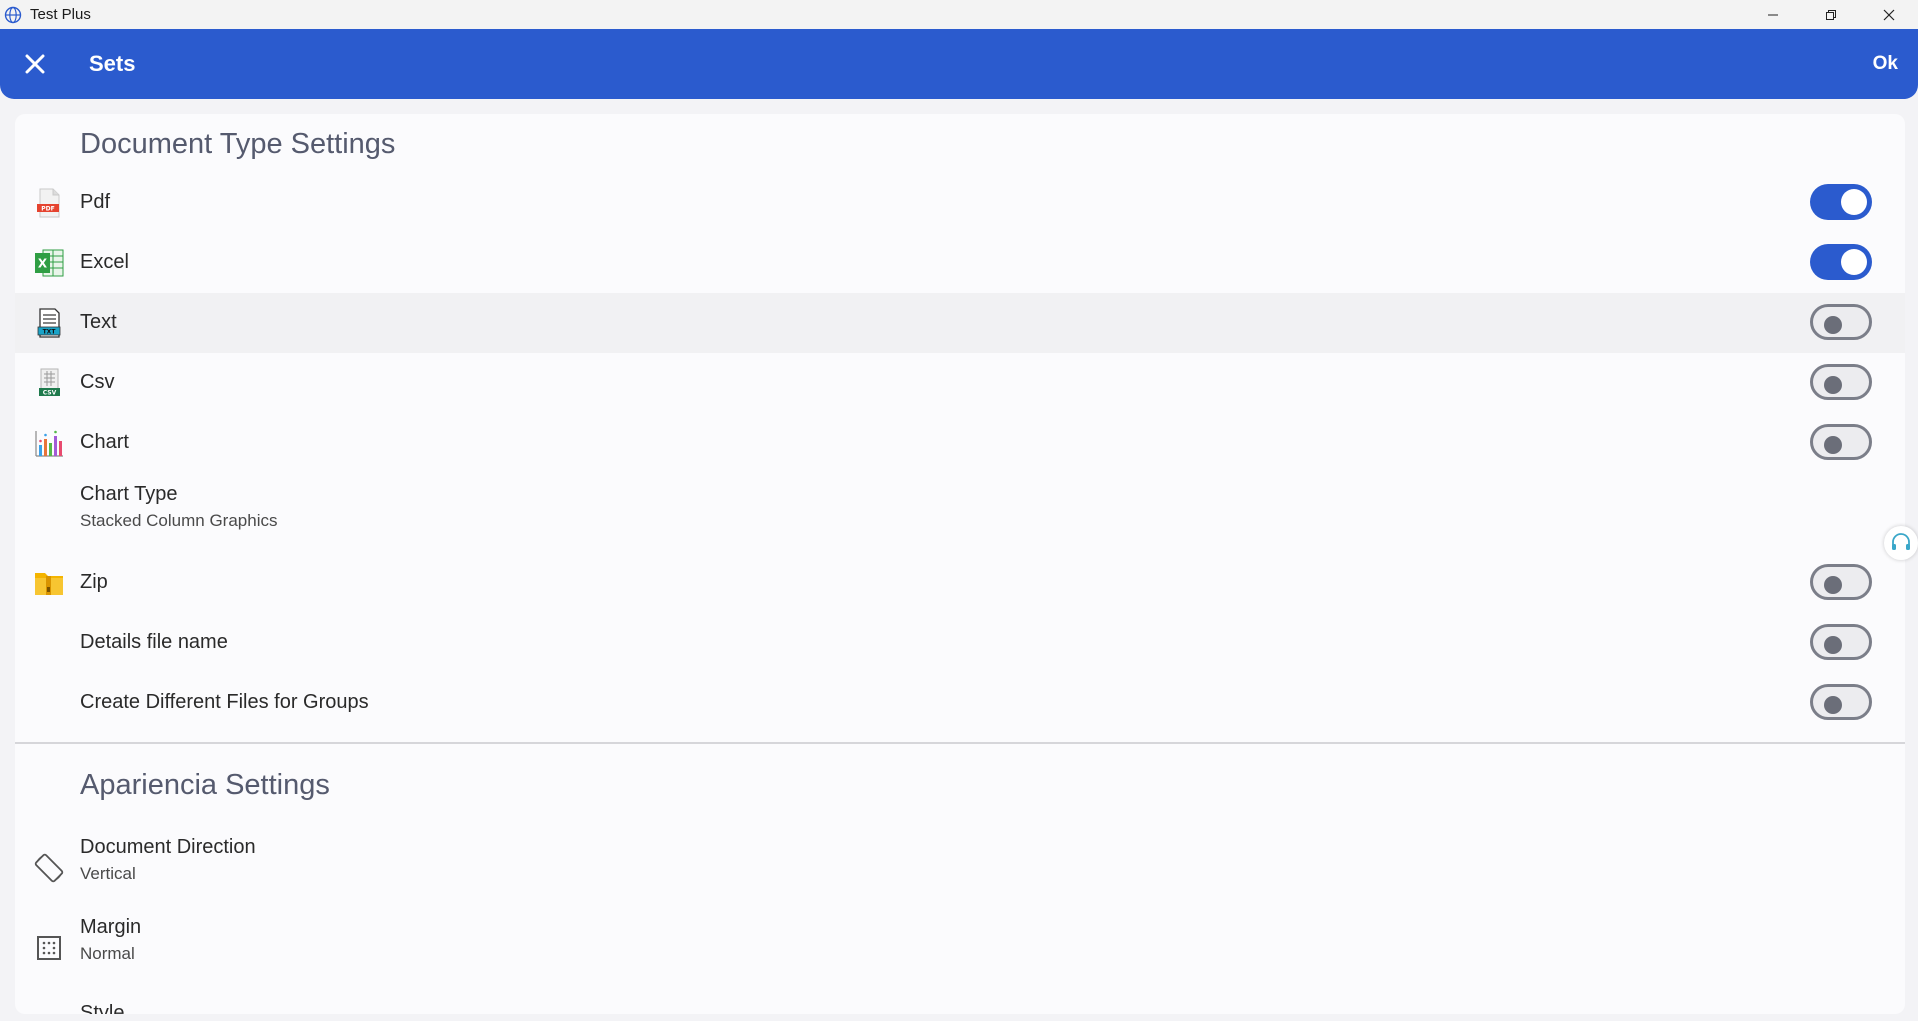 The width and height of the screenshot is (1918, 1021). What do you see at coordinates (49, 263) in the screenshot?
I see `excel-file-icon: X` at bounding box center [49, 263].